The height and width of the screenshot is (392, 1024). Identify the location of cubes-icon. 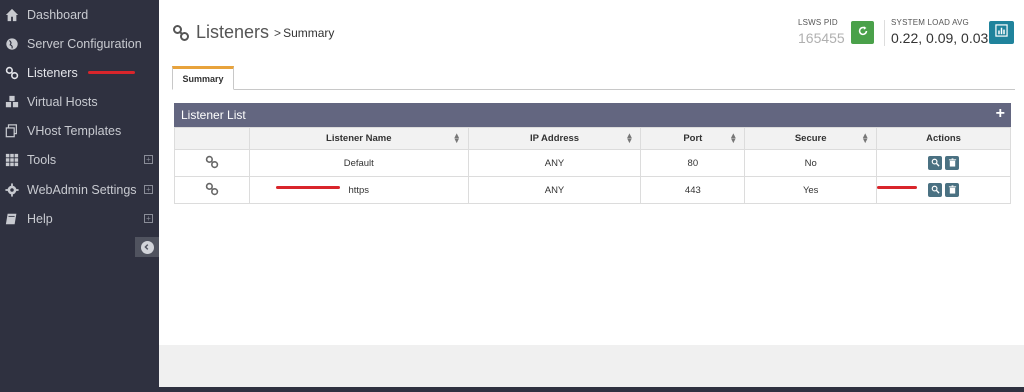
(12, 102).